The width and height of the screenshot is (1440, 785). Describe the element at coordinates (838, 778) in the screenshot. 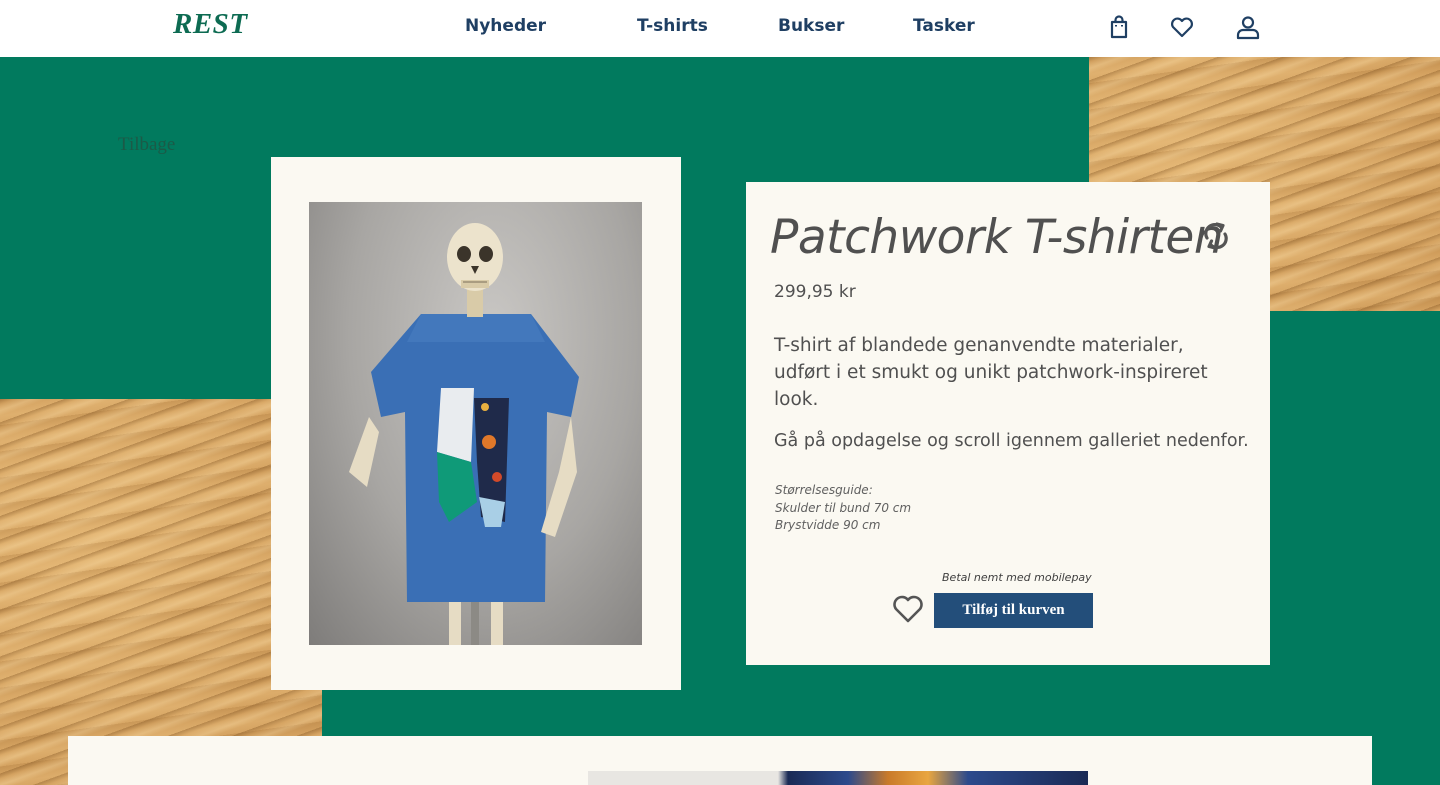

I see `gallery-image` at that location.